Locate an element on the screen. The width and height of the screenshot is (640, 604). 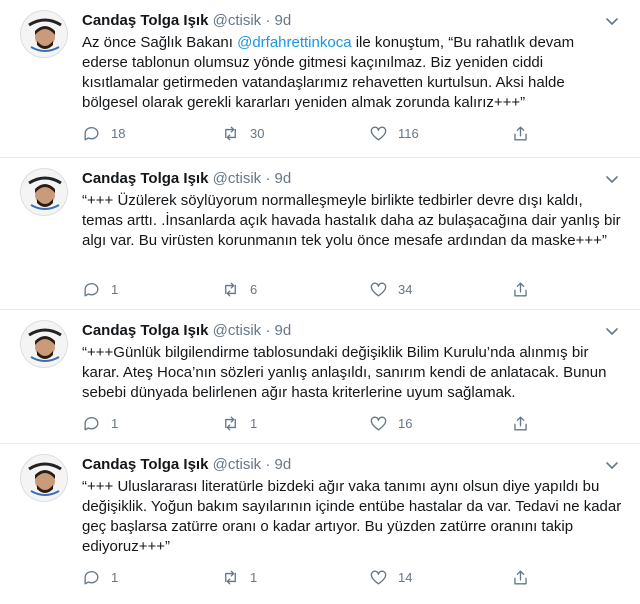
reply-button: 18 is located at coordinates (103, 133).